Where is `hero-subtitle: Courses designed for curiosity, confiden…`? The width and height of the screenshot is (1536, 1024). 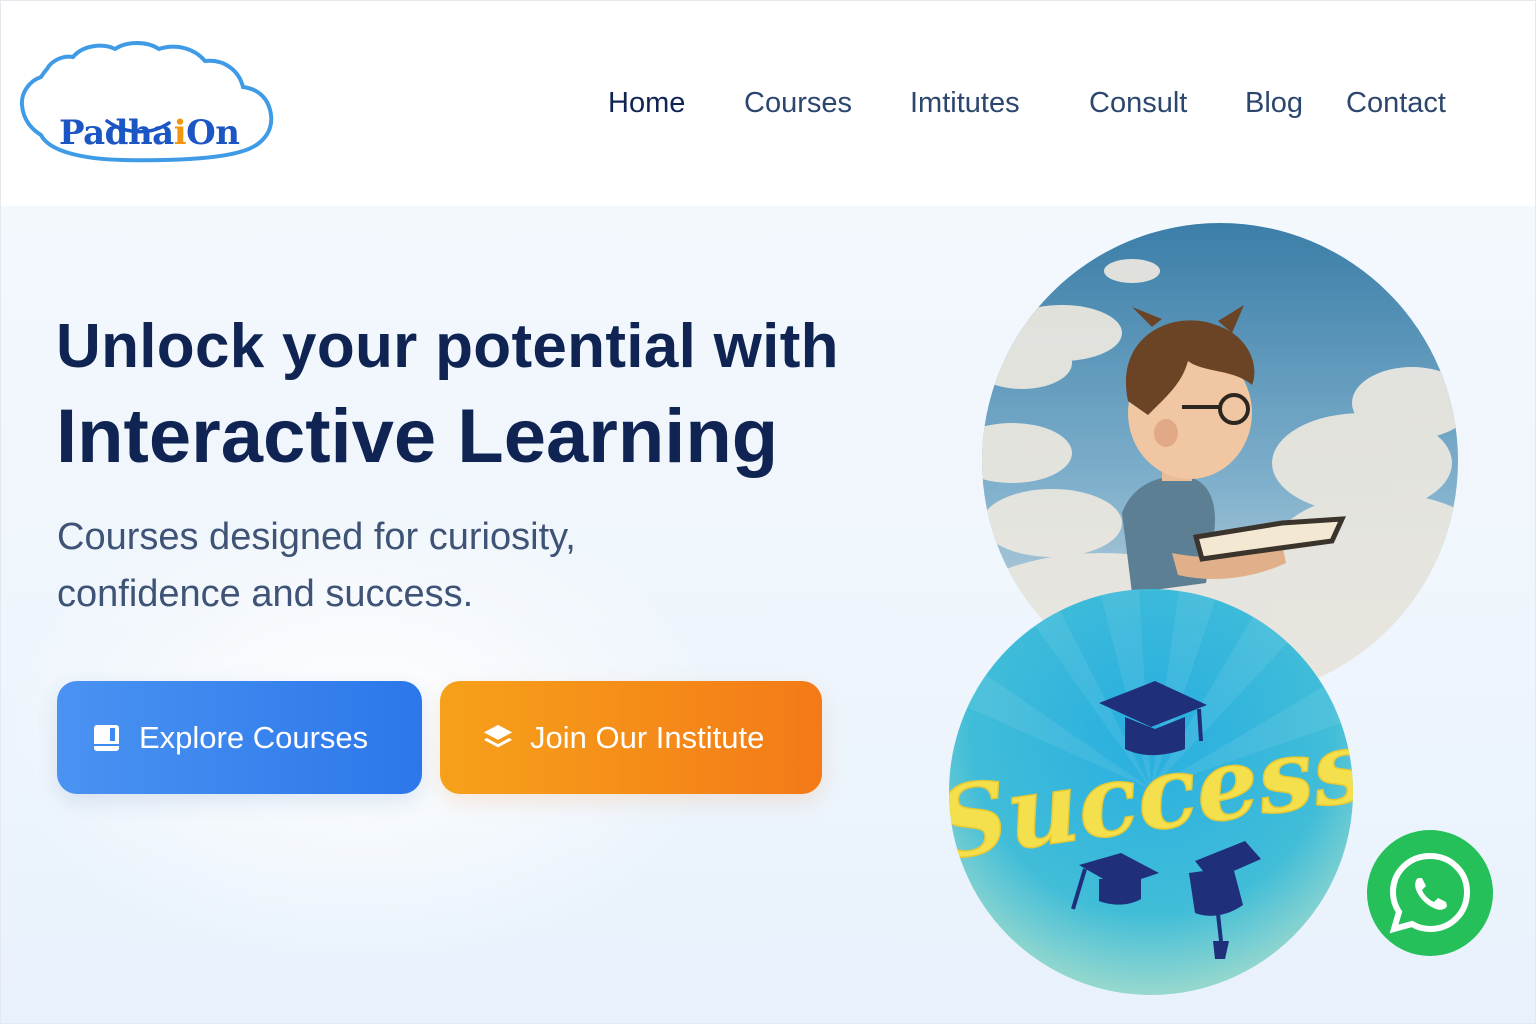 hero-subtitle: Courses designed for curiosity, confiden… is located at coordinates (316, 566).